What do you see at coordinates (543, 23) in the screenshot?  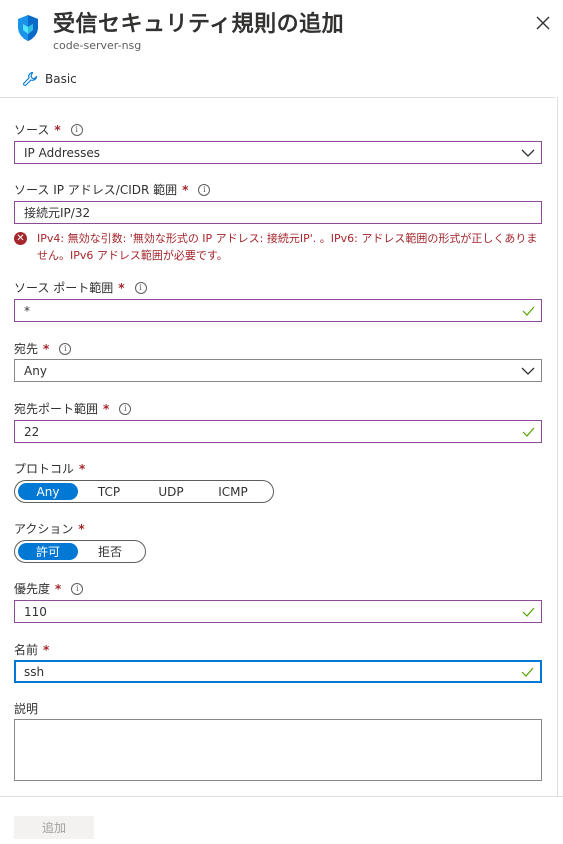 I see `close-icon` at bounding box center [543, 23].